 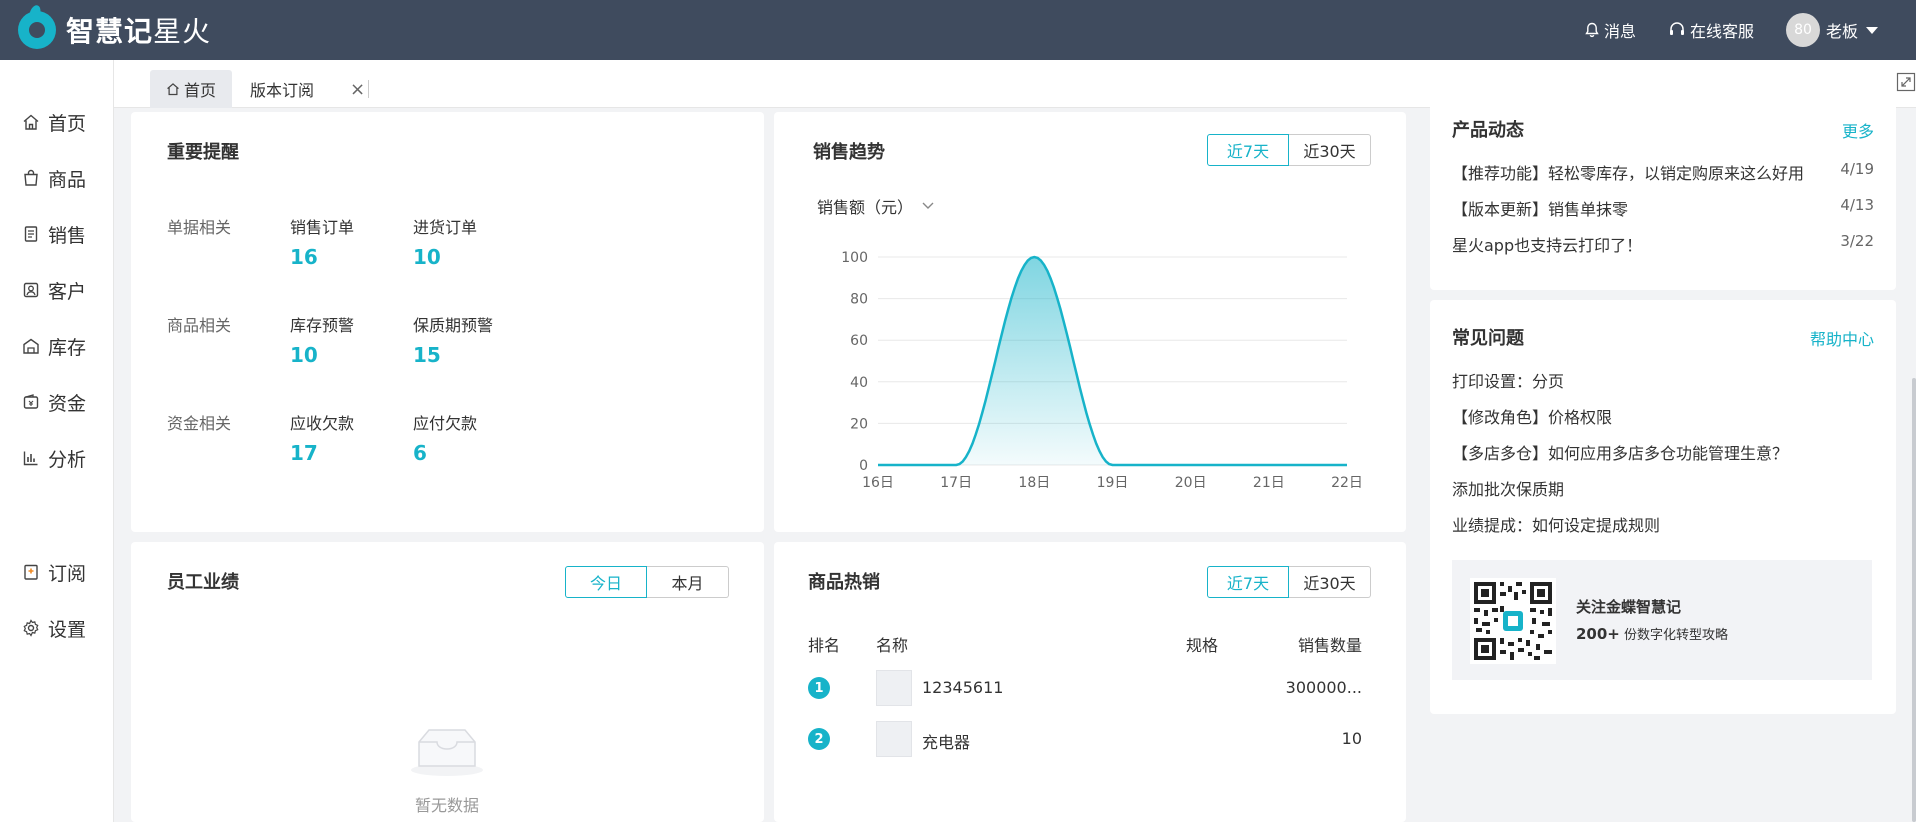 What do you see at coordinates (31, 628) in the screenshot?
I see `gear-icon` at bounding box center [31, 628].